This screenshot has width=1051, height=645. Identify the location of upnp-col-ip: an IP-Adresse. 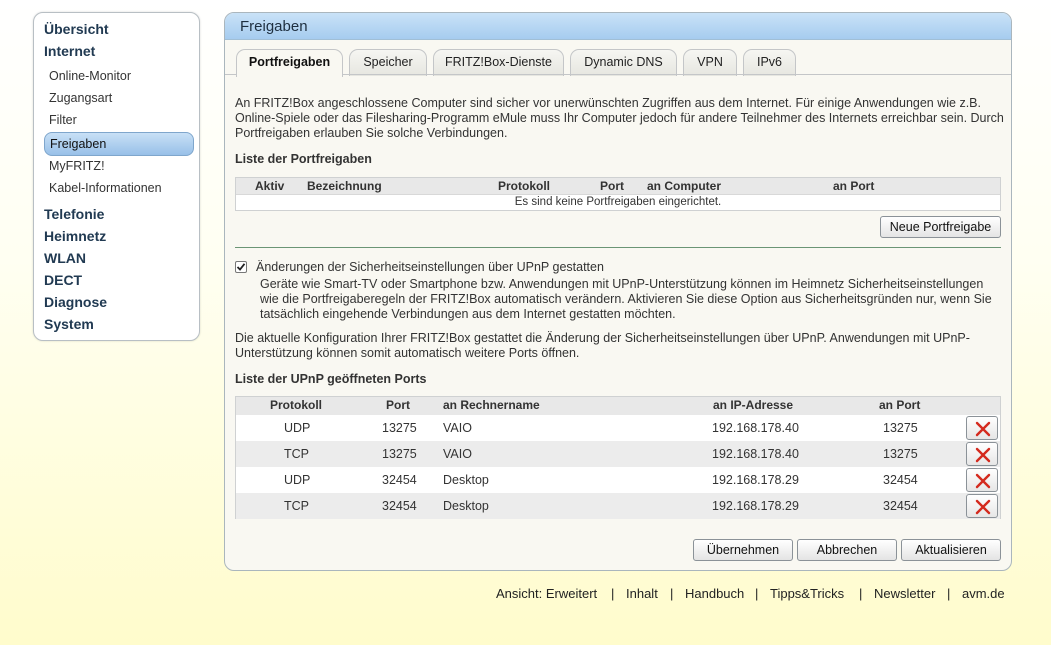
(753, 405).